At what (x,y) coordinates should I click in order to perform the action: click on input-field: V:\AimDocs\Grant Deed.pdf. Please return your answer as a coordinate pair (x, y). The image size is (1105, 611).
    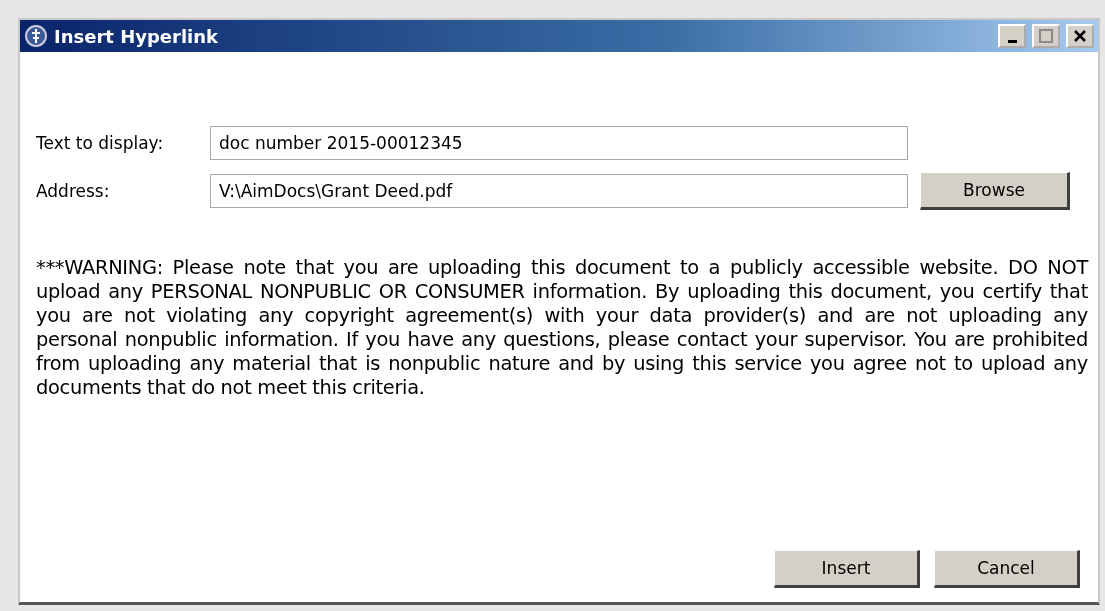
    Looking at the image, I should click on (559, 191).